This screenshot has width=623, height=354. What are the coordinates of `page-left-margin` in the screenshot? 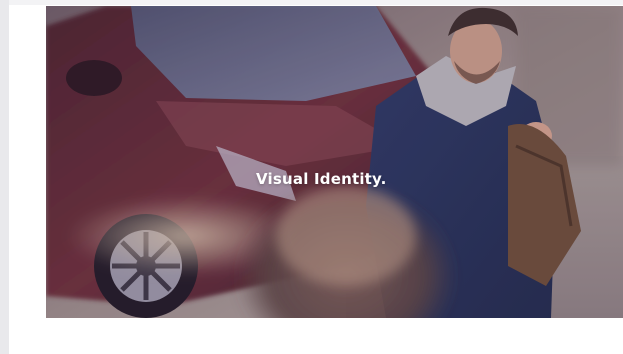 It's located at (4, 177).